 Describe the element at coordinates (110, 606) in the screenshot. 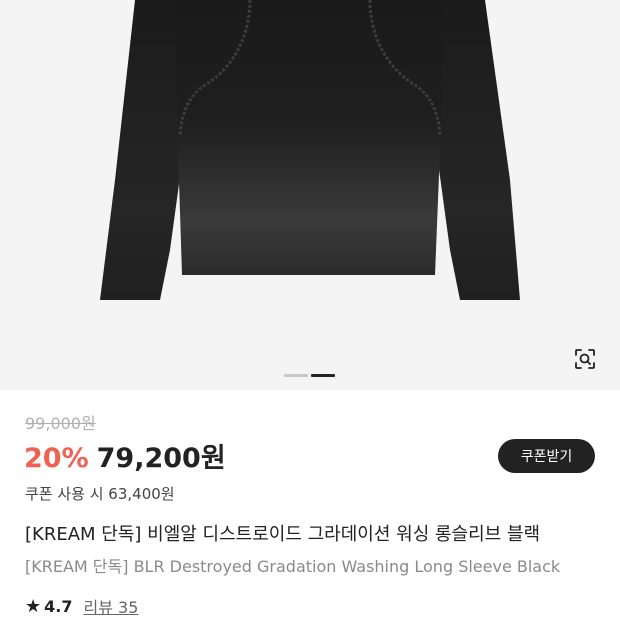

I see `review-link: 리뷰 35` at that location.